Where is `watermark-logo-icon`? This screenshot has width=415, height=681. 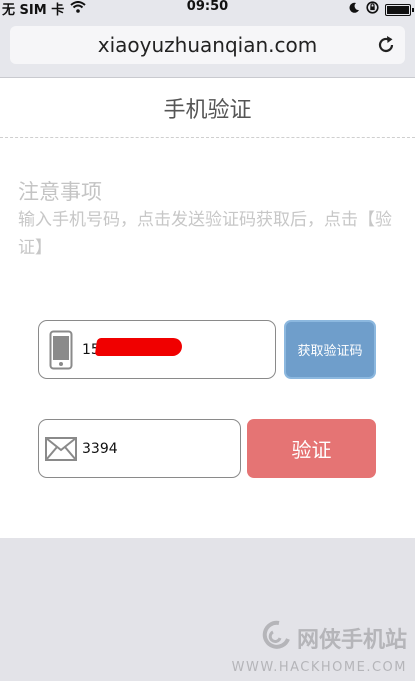 watermark-logo-icon is located at coordinates (276, 638).